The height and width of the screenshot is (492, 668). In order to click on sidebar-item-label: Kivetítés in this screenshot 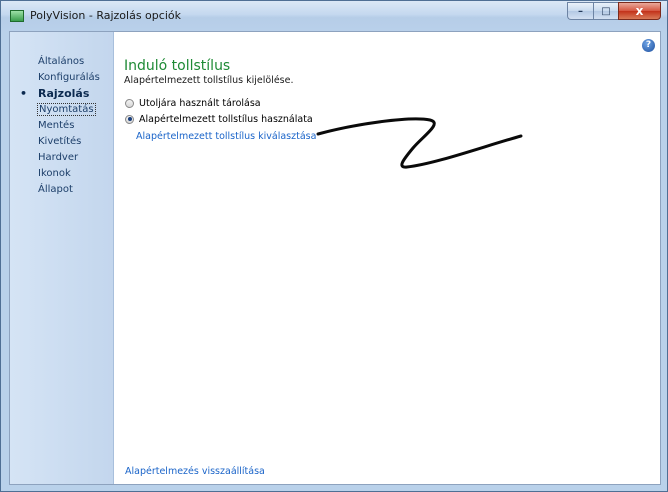, I will do `click(60, 141)`.